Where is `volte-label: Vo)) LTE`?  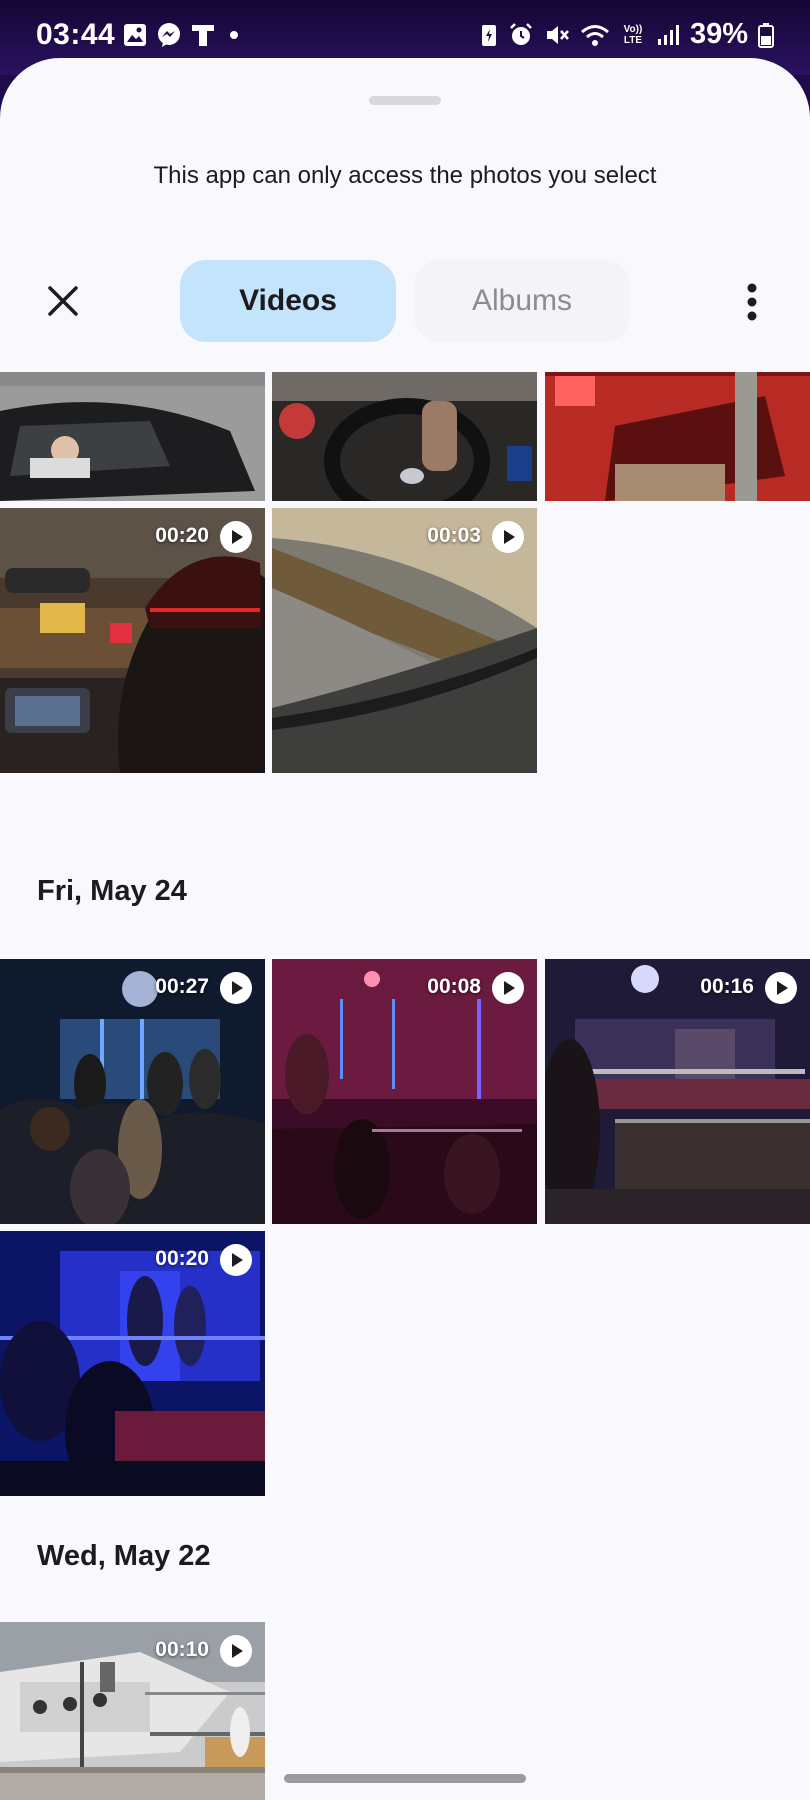
volte-label: Vo)) LTE is located at coordinates (633, 34).